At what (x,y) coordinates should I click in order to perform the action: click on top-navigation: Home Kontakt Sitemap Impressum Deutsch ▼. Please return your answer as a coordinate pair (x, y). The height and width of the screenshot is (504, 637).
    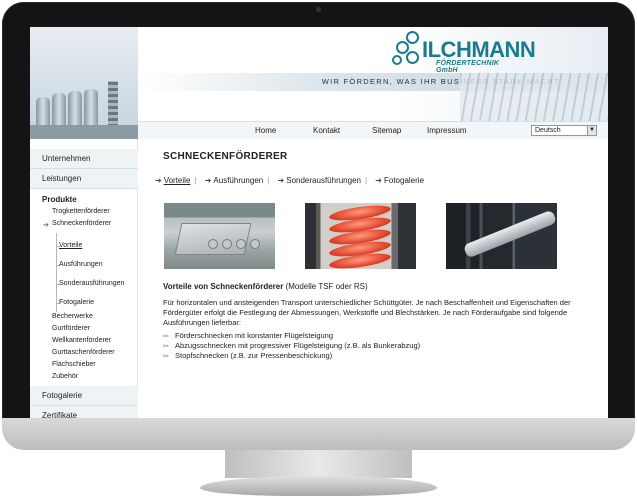
    Looking at the image, I should click on (373, 130).